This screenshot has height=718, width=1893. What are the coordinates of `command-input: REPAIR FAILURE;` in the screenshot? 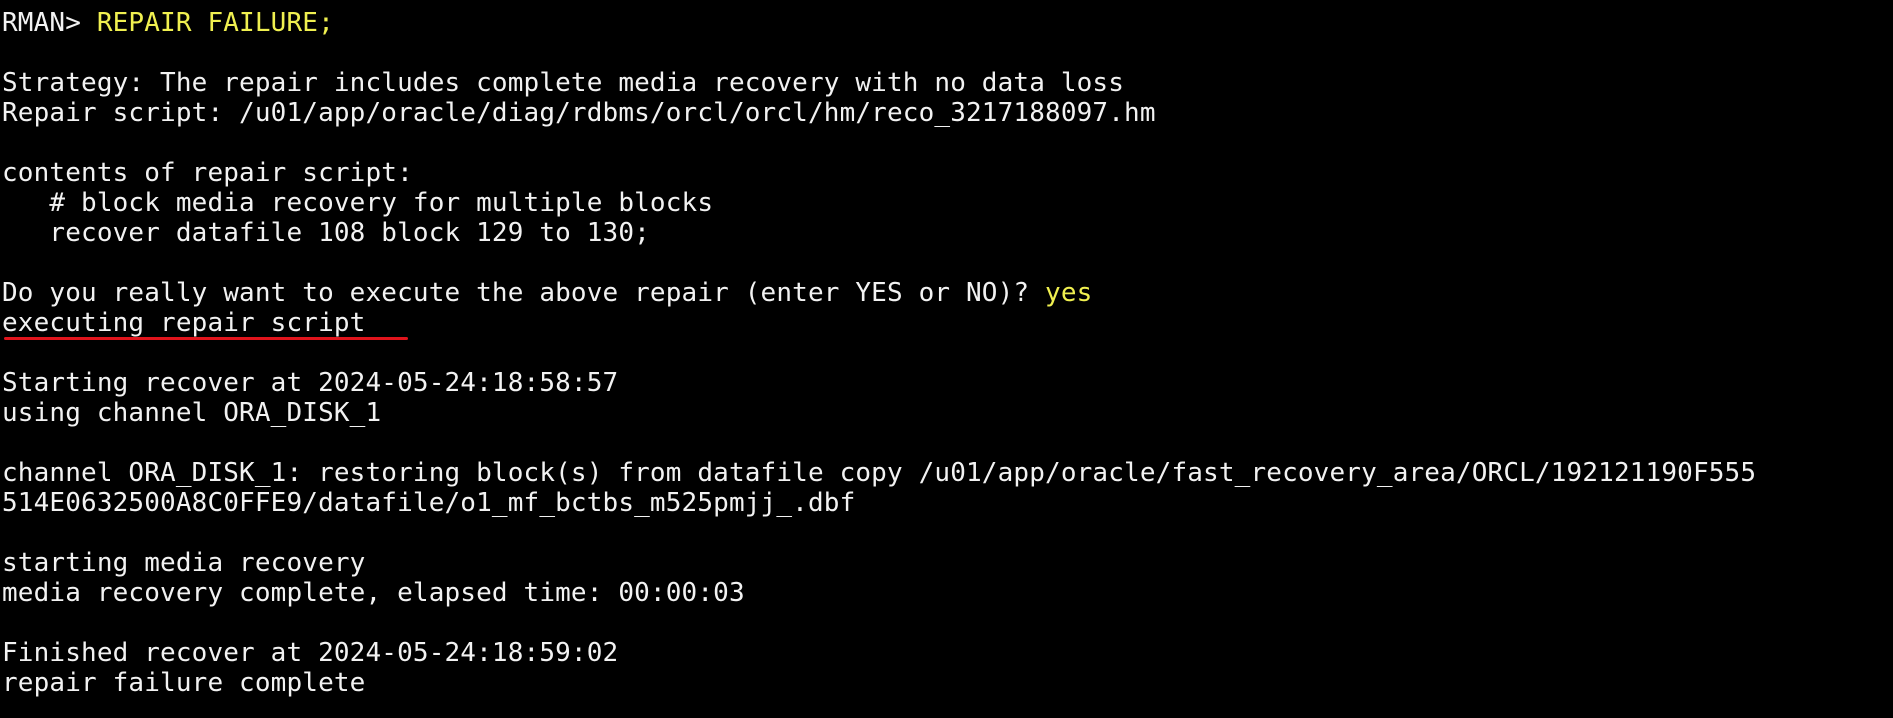 It's located at (215, 23).